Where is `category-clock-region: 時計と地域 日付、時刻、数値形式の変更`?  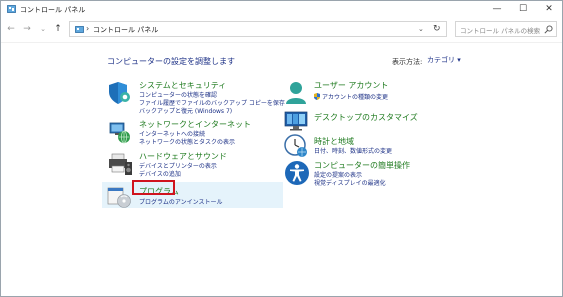
category-clock-region: 時計と地域 日付、時刻、数値形式の変更 is located at coordinates (371, 147).